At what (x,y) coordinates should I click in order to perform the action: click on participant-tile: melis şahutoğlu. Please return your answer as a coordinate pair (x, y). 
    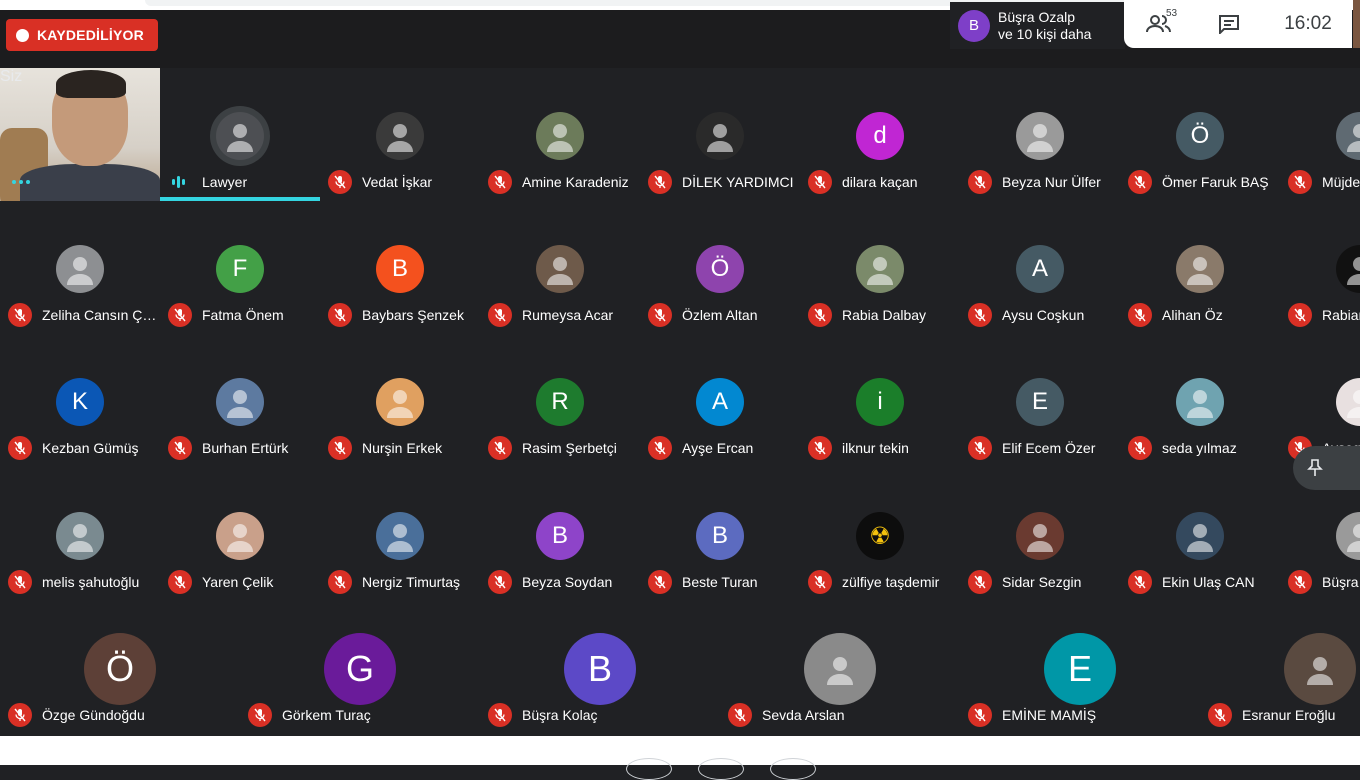
    Looking at the image, I should click on (80, 534).